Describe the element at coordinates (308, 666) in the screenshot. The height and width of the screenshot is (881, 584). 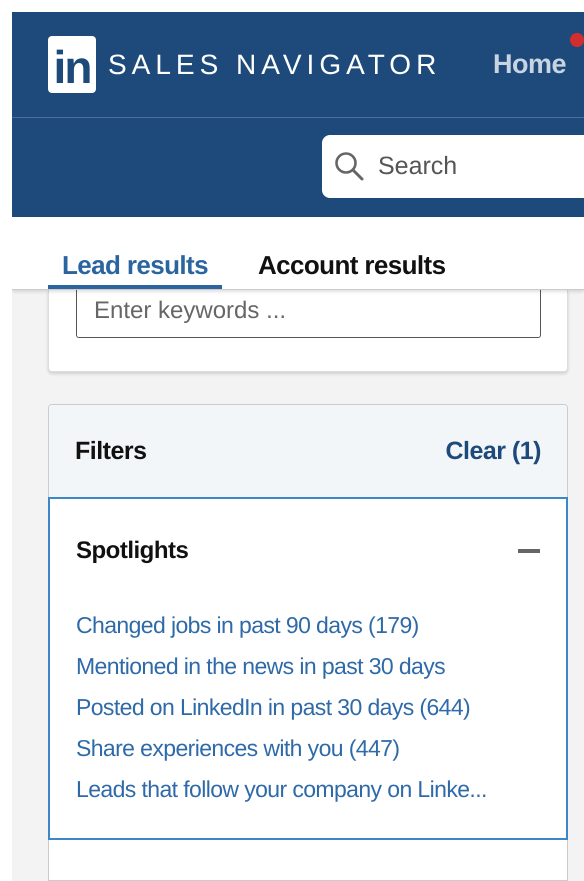
I see `filter-link: Mentioned in the news in past 30 days` at that location.